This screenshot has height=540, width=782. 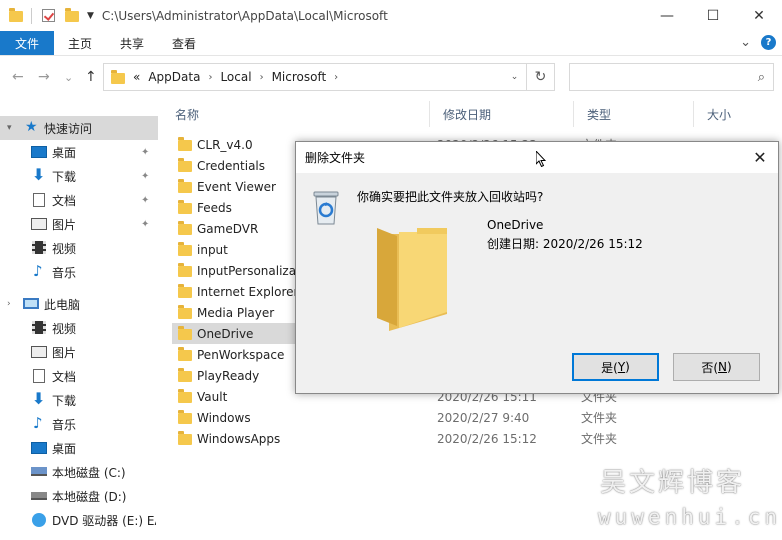 I want to click on list-item-selected: OneDrive, so click(x=242, y=333).